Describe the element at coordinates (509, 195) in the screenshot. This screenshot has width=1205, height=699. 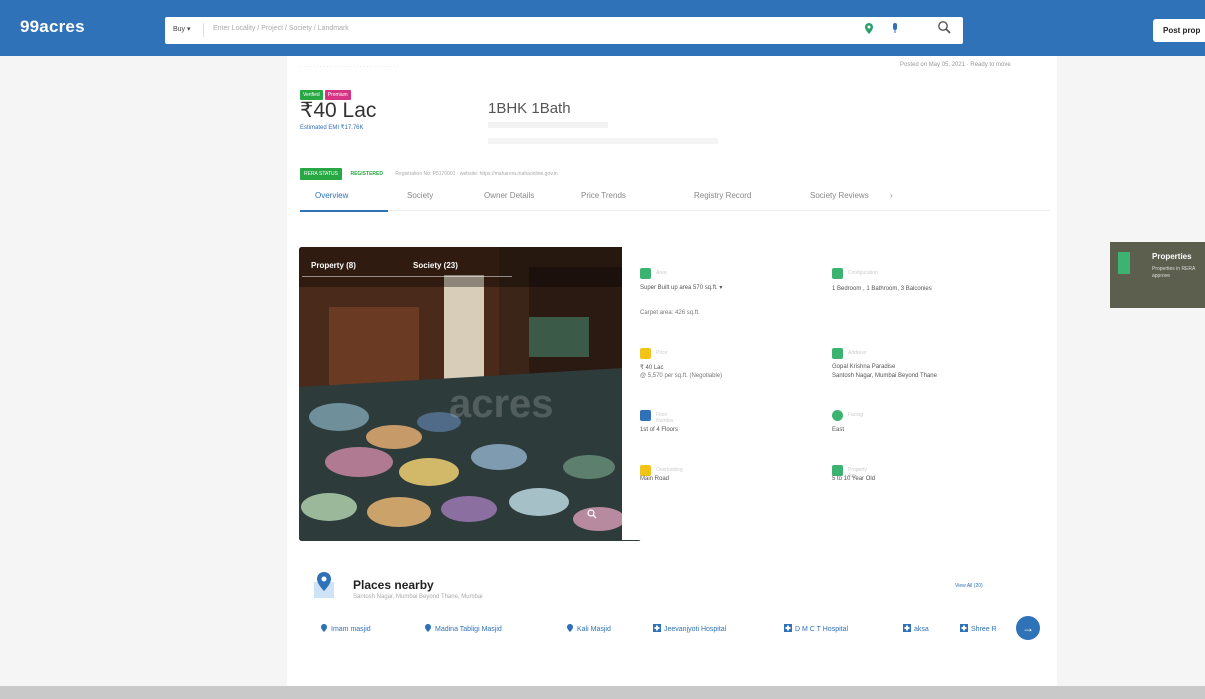
I see `tab-owner-details: Owner Details` at that location.